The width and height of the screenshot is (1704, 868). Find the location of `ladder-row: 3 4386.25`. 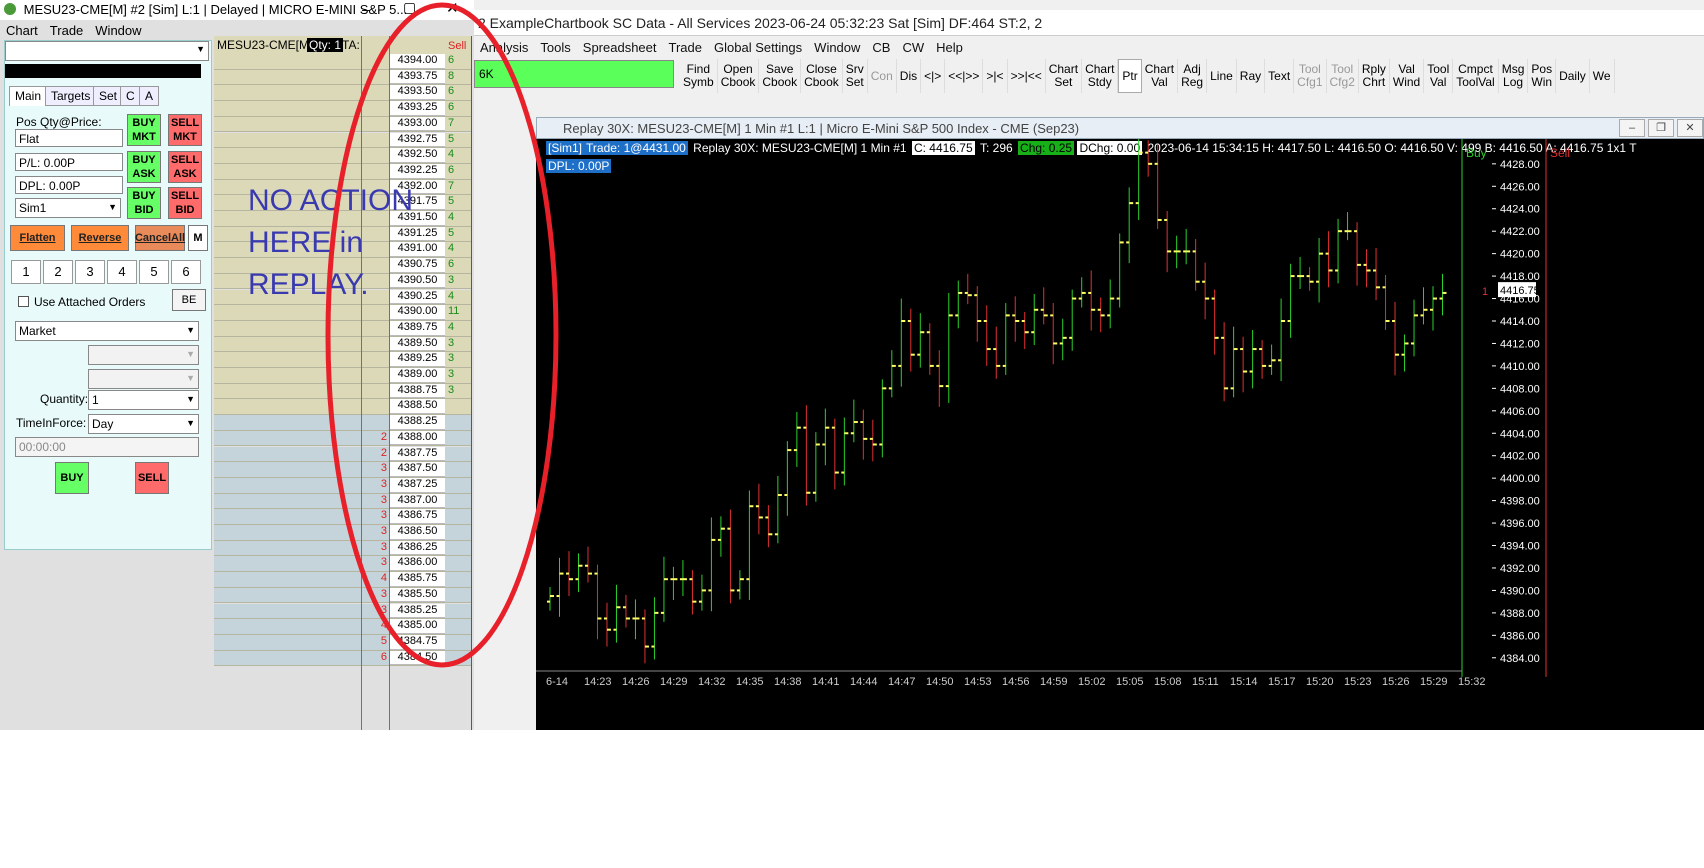

ladder-row: 3 4386.25 is located at coordinates (343, 548).